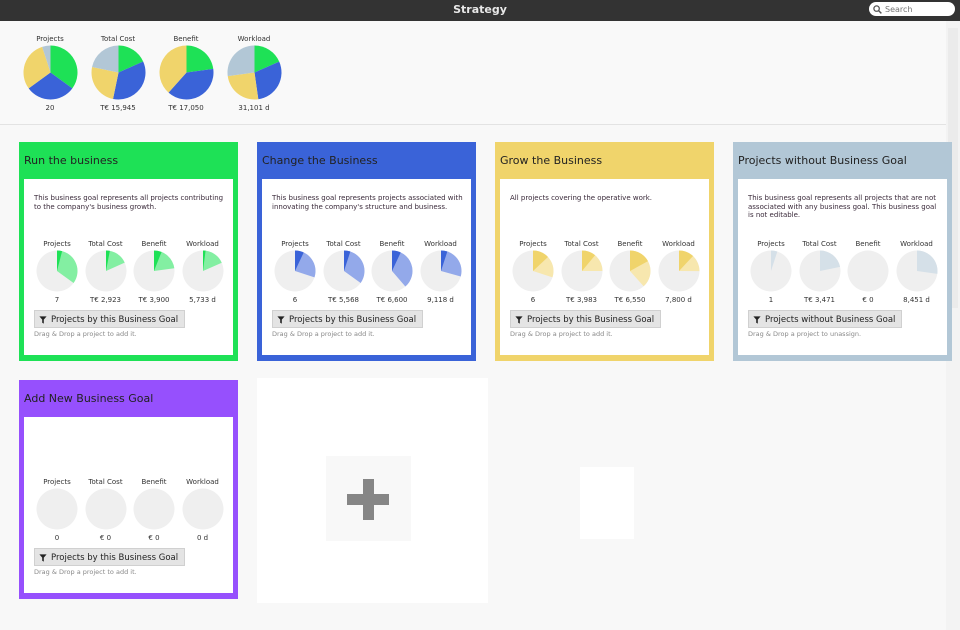 Image resolution: width=960 pixels, height=630 pixels. I want to click on metric-value: 5,733 d, so click(202, 300).